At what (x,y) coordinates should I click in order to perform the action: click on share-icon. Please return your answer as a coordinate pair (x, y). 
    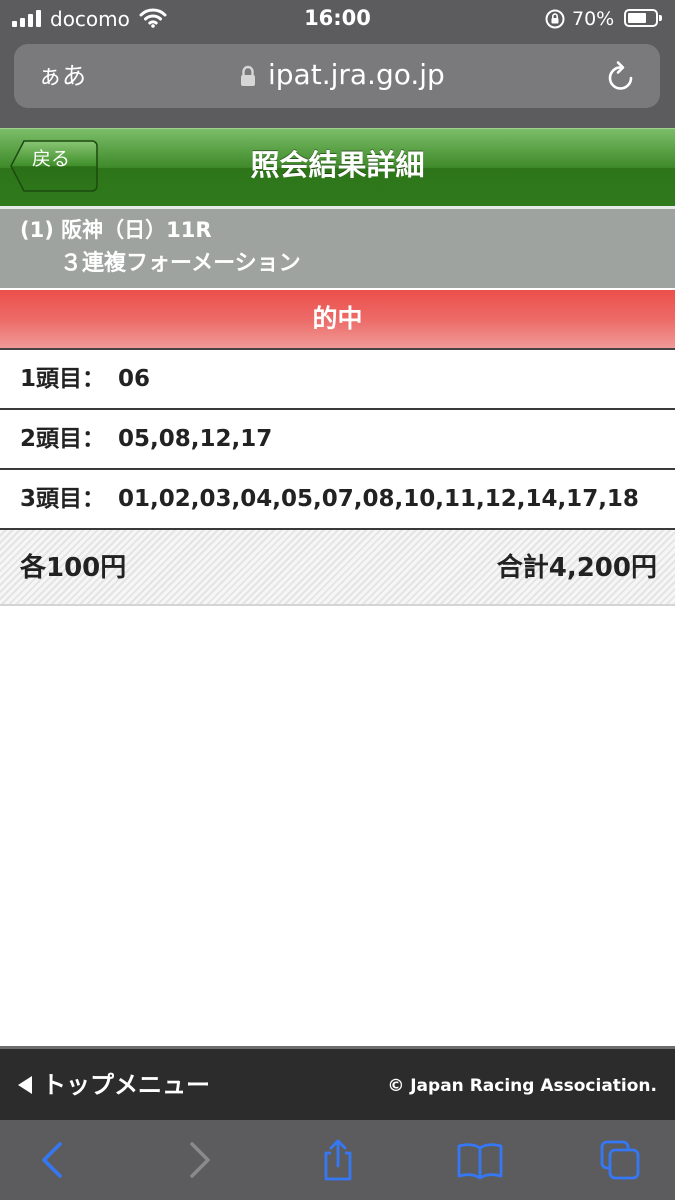
    Looking at the image, I should click on (338, 1160).